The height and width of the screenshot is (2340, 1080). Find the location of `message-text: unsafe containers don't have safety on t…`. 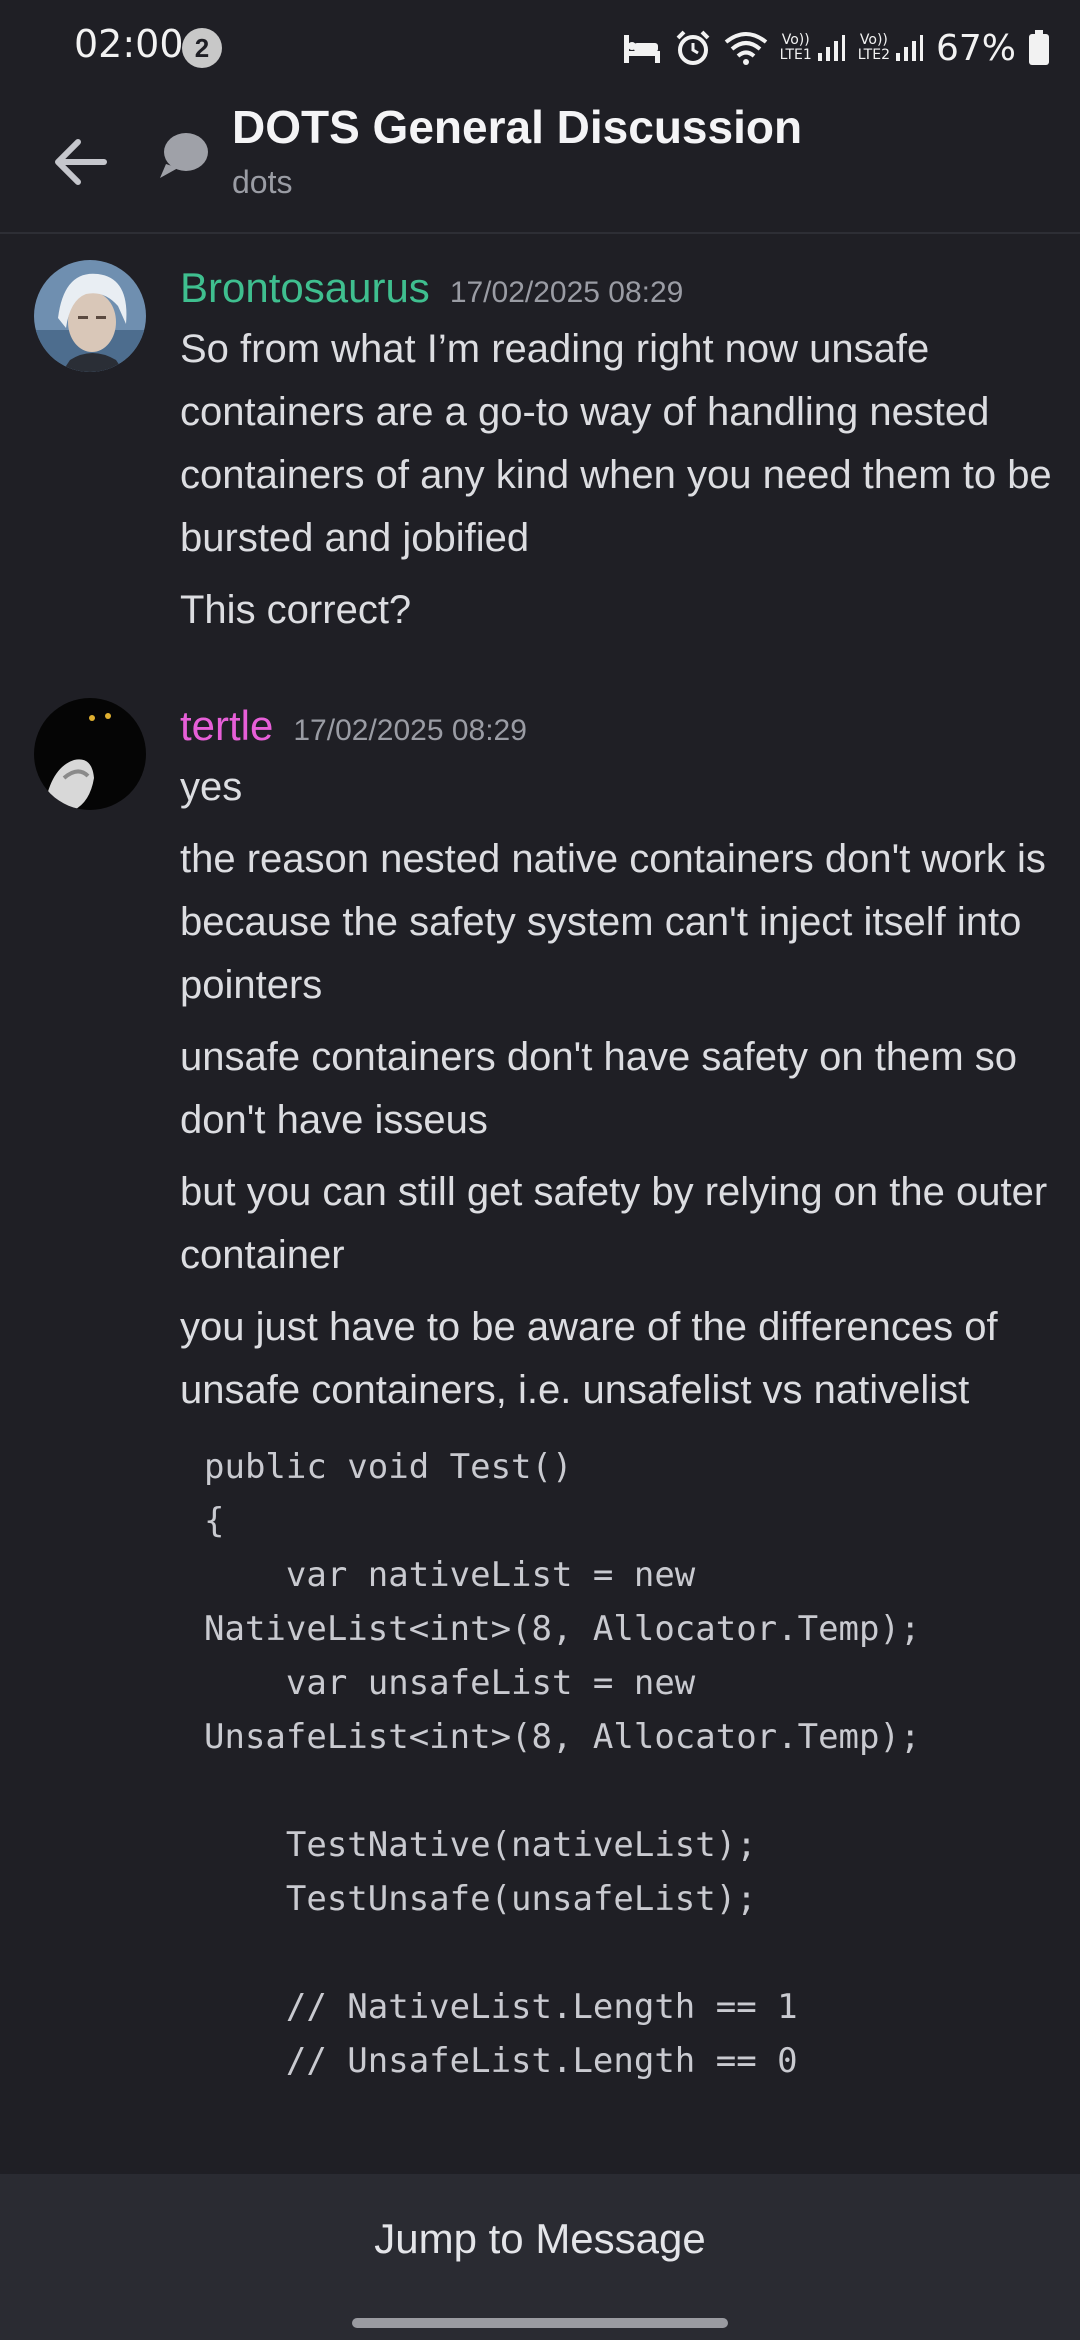

message-text: unsafe containers don't have safety on t… is located at coordinates (599, 1088).